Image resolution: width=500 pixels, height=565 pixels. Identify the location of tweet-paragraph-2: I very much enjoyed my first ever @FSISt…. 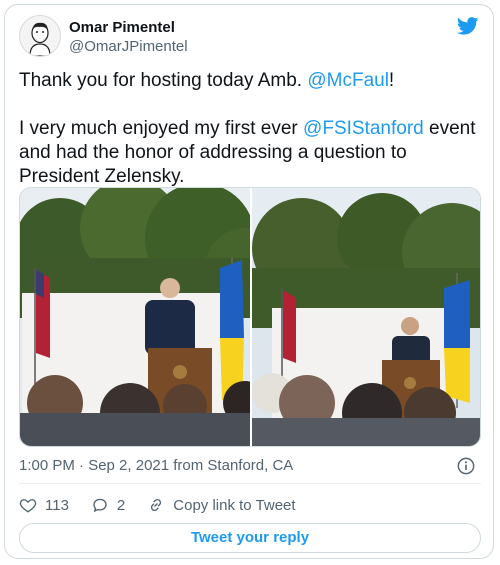
(250, 153).